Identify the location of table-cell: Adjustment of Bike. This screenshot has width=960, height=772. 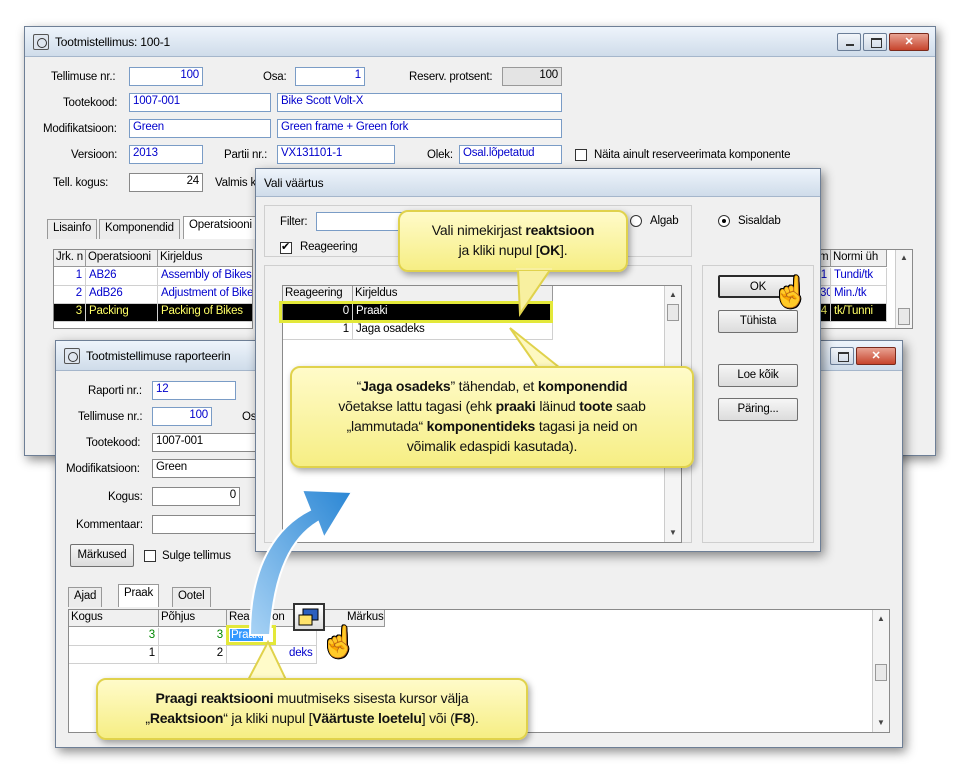
(205, 295).